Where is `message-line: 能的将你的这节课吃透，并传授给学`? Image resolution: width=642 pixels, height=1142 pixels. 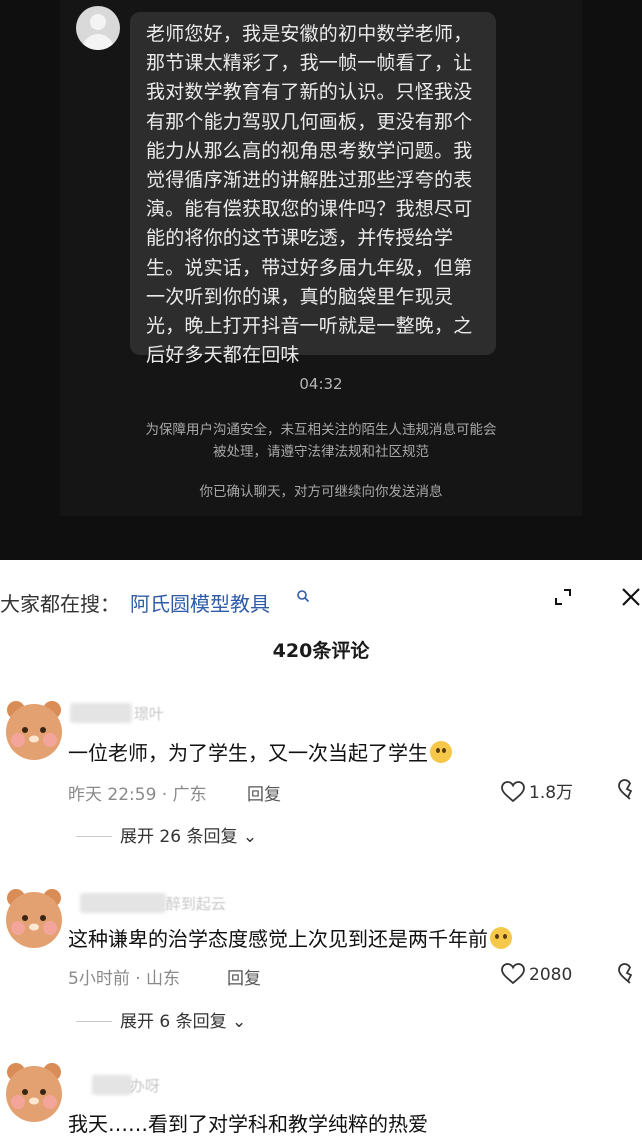
message-line: 能的将你的这节课吃透，并传授给学 is located at coordinates (300, 238).